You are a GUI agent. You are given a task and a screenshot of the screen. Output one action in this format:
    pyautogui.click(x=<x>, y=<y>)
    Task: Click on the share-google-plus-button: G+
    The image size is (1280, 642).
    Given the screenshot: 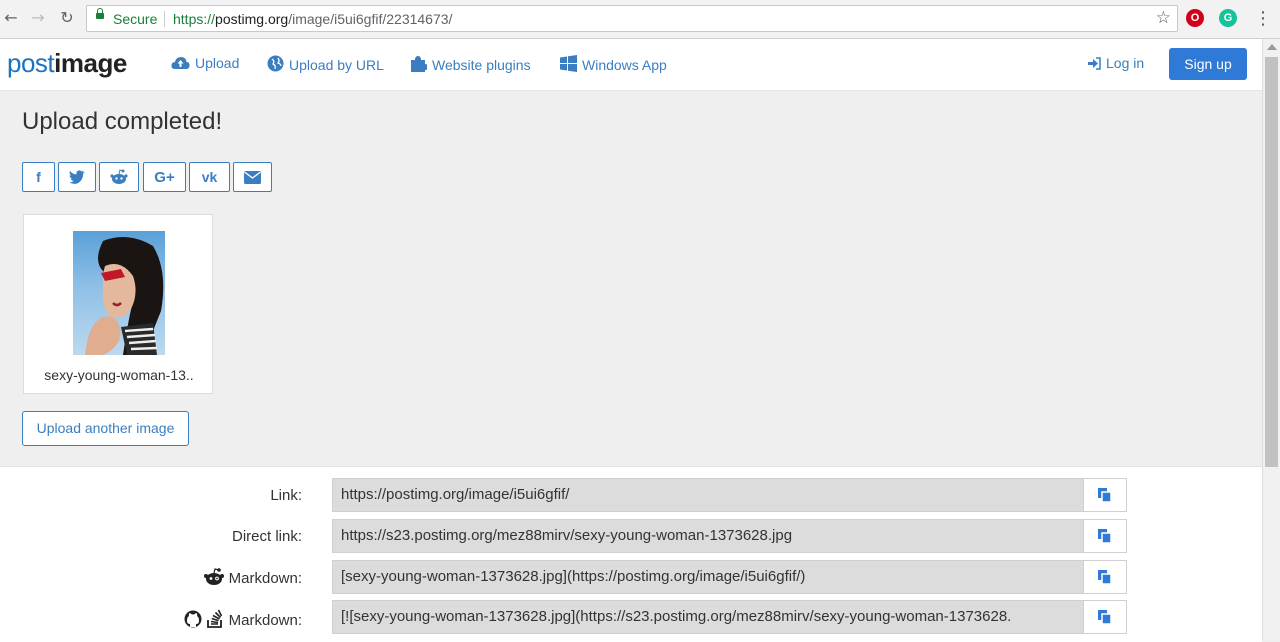 What is the action you would take?
    pyautogui.click(x=164, y=177)
    